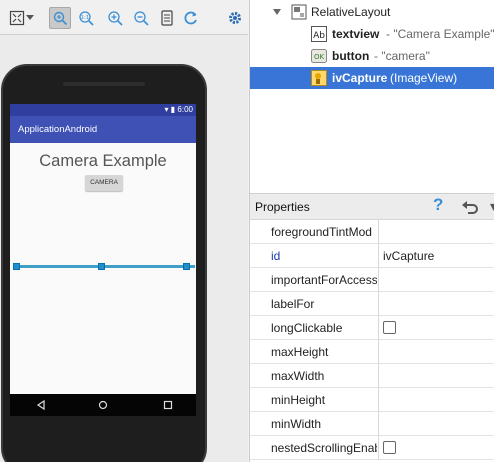 The height and width of the screenshot is (462, 494). Describe the element at coordinates (351, 56) in the screenshot. I see `tree-item-id: button` at that location.